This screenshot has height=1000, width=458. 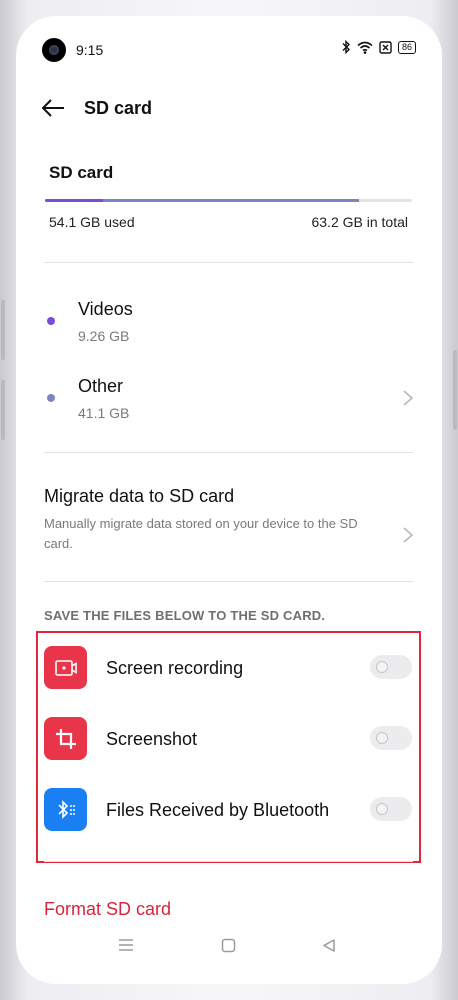 What do you see at coordinates (54, 50) in the screenshot?
I see `front-camera` at bounding box center [54, 50].